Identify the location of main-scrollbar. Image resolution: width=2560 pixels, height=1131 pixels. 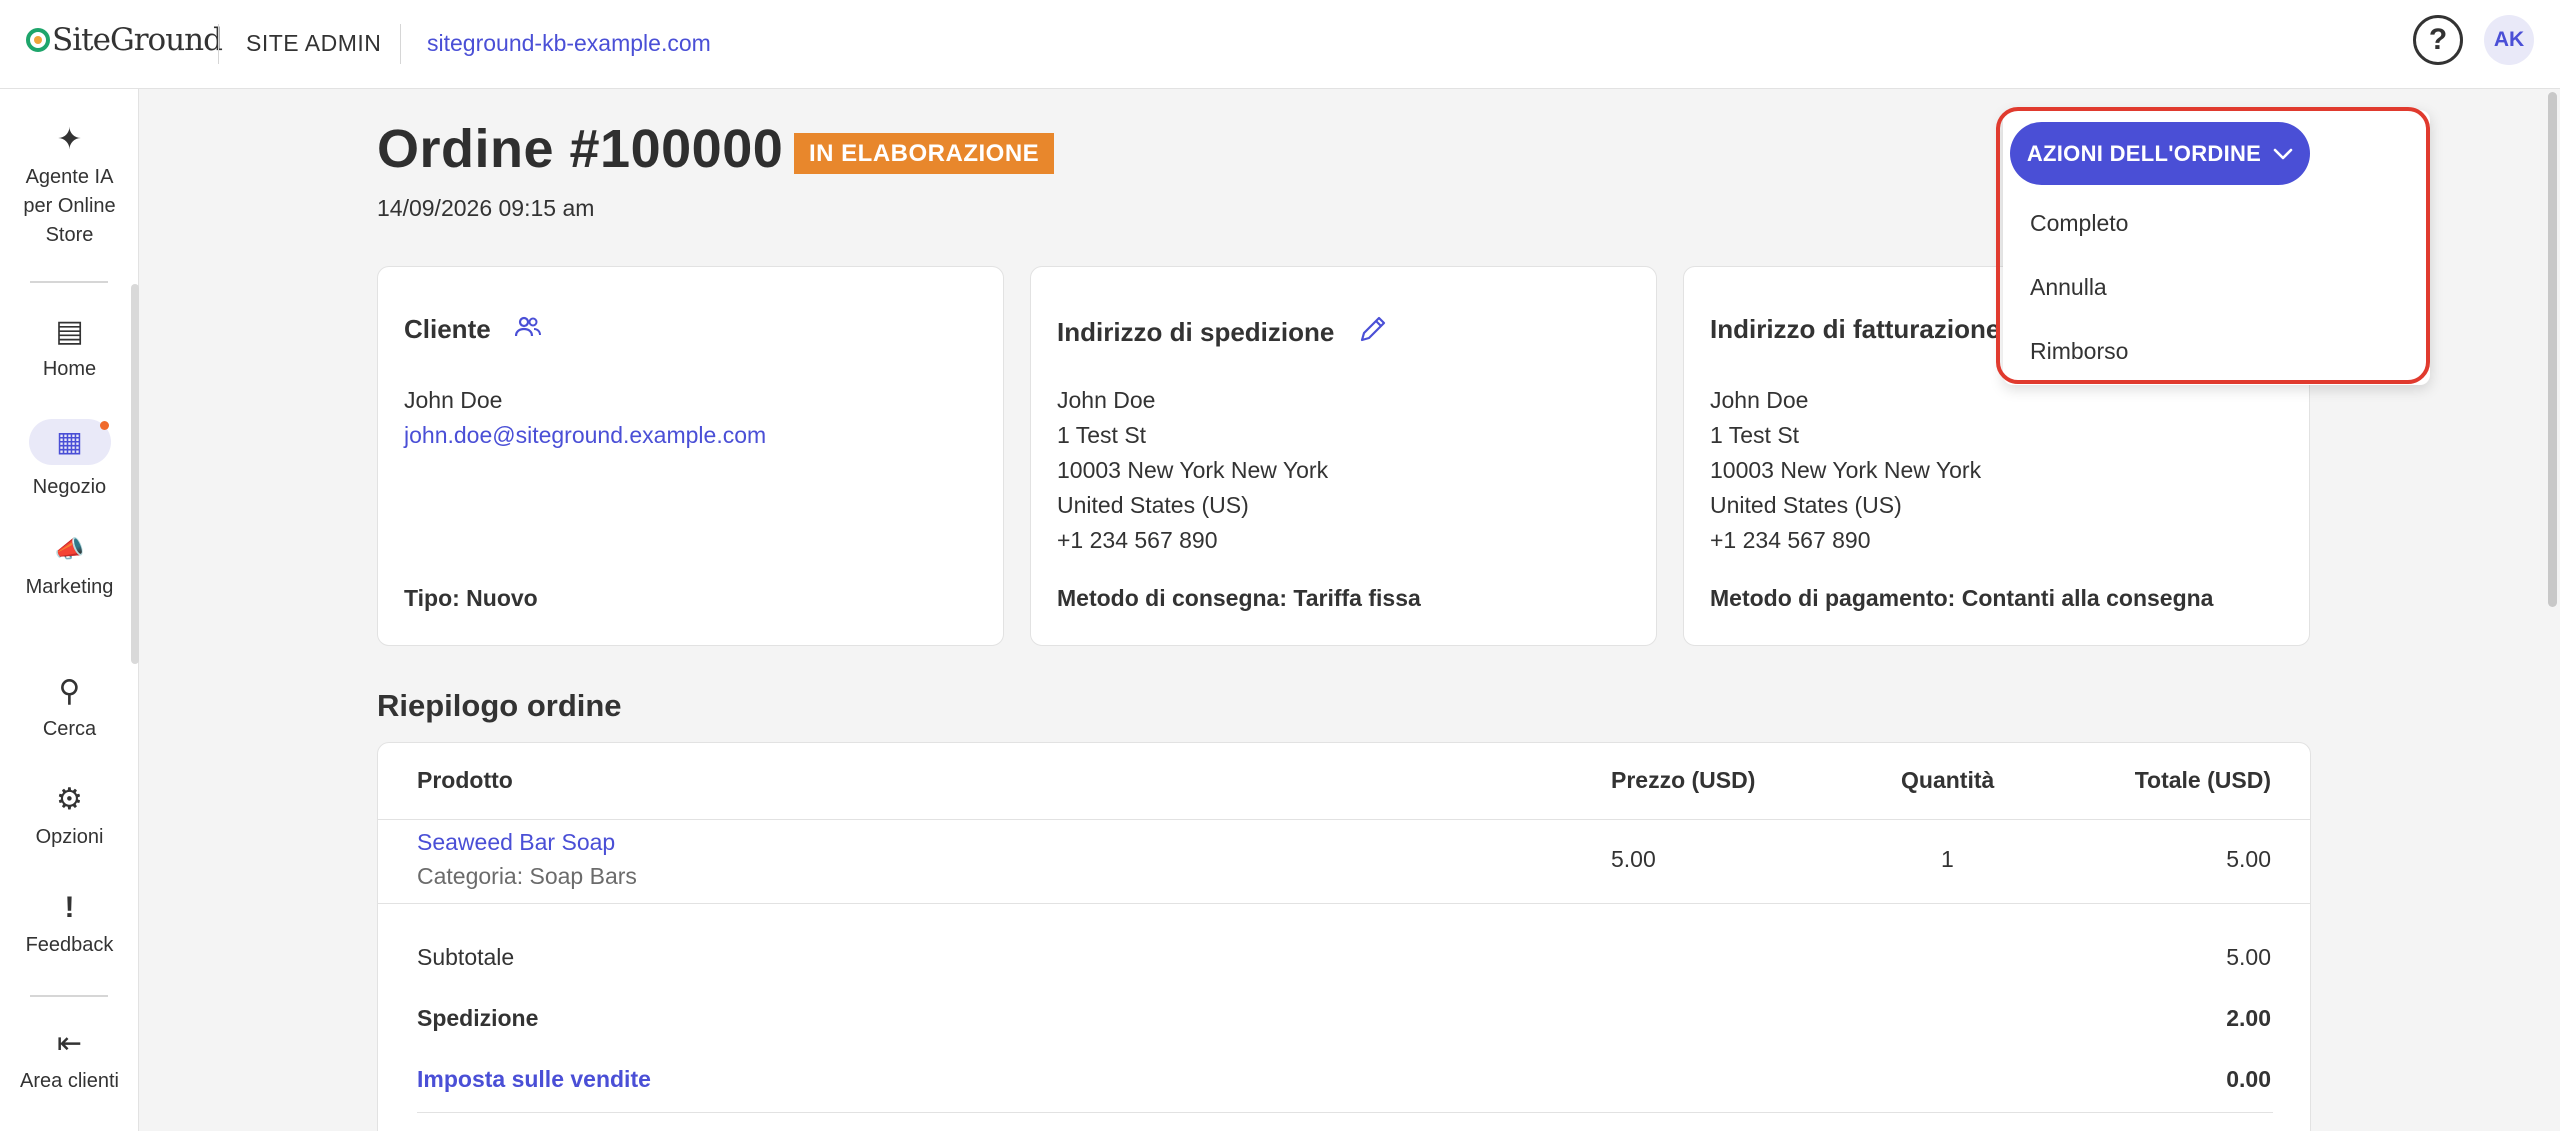
(2552, 349).